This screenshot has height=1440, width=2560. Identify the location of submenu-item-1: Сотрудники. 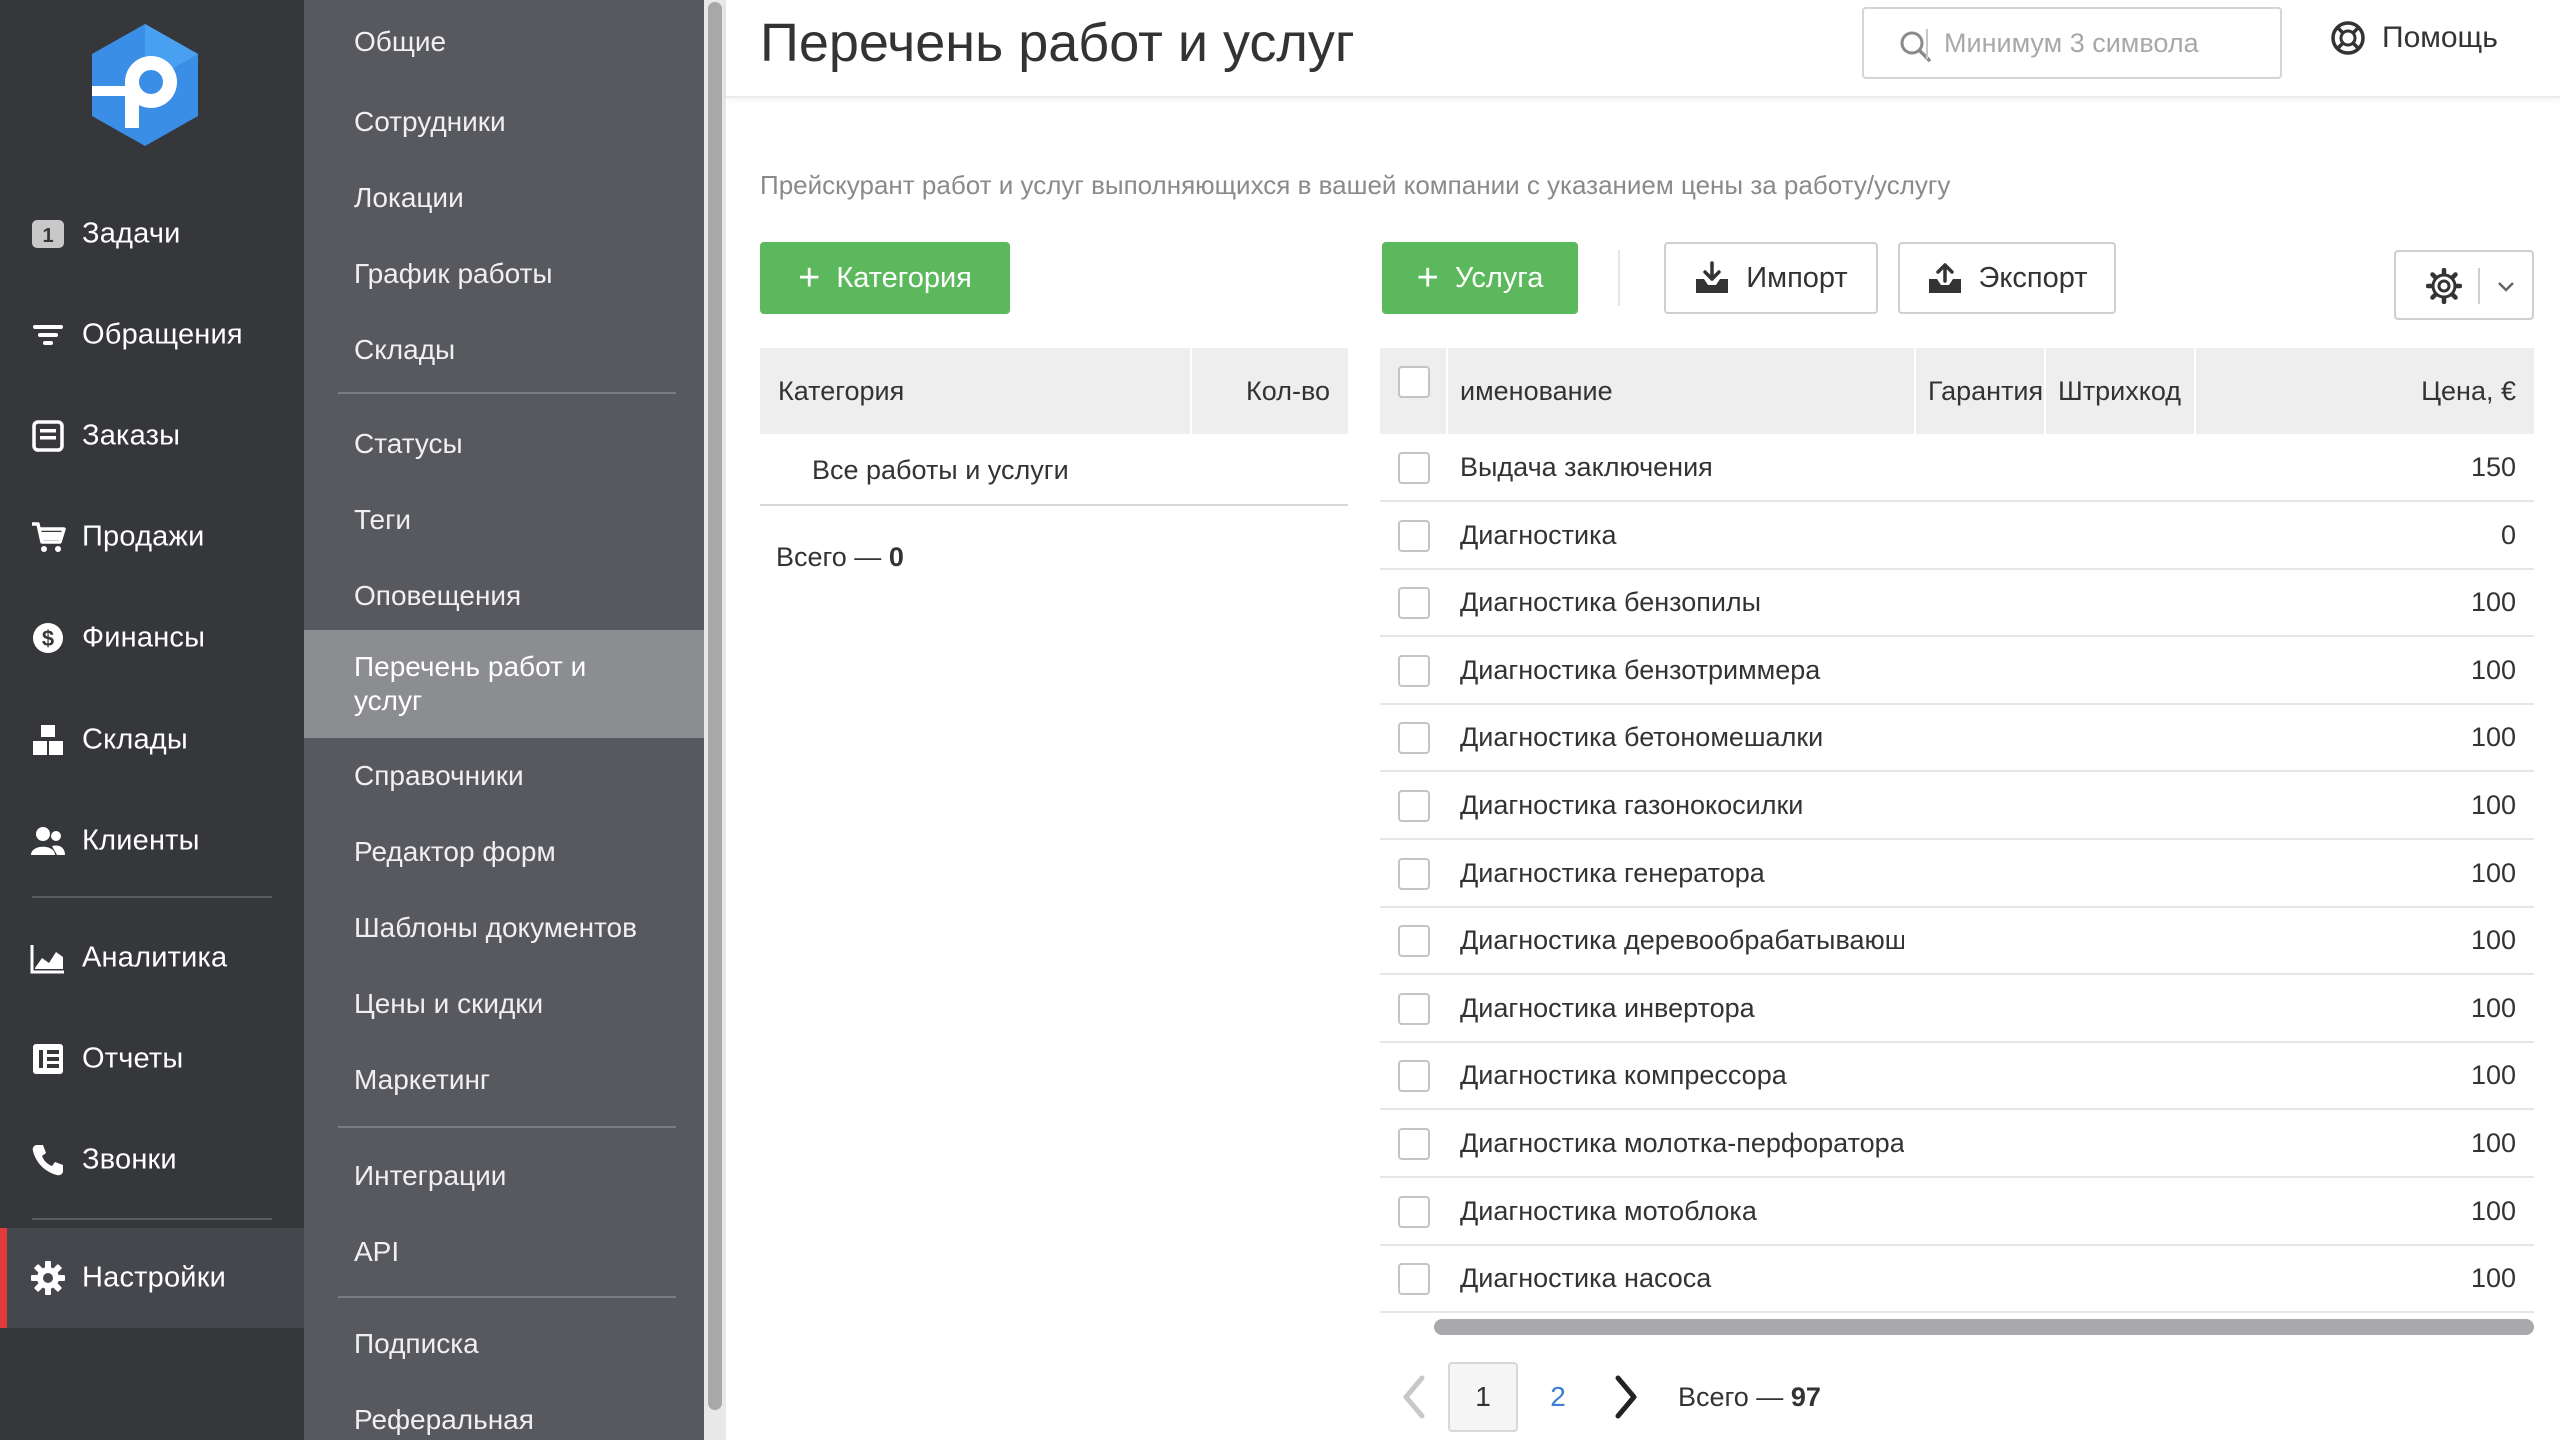
(504, 122).